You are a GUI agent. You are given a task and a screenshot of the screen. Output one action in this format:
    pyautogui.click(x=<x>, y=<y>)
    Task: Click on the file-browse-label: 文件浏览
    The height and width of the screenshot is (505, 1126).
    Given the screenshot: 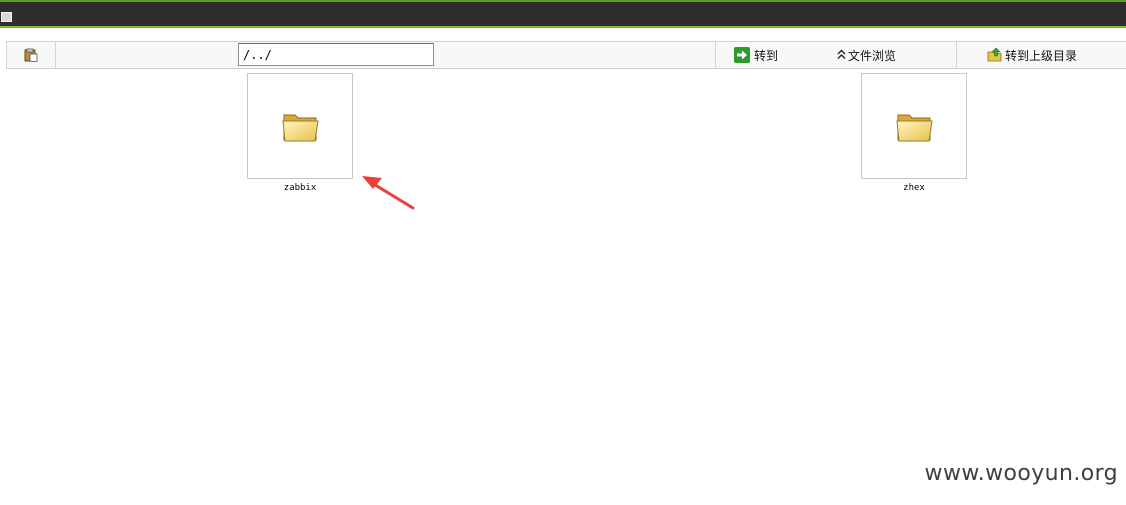 What is the action you would take?
    pyautogui.click(x=872, y=55)
    